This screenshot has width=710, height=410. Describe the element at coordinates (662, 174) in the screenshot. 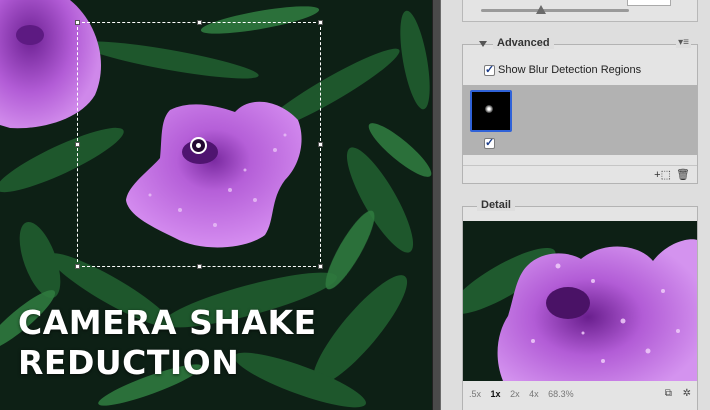

I see `add-blur-trace-icon: +⬚` at that location.